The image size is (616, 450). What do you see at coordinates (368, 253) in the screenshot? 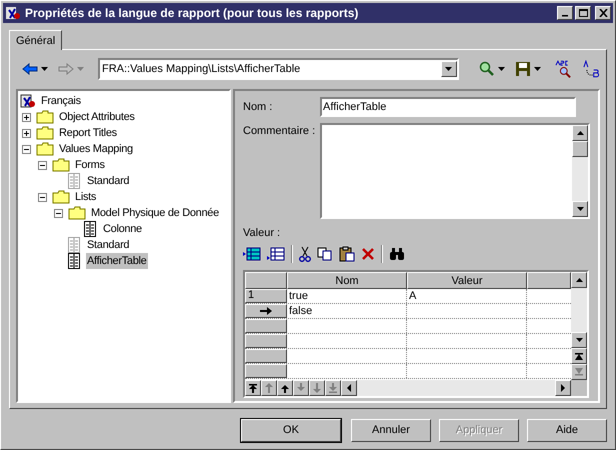
I see `delete-icon` at bounding box center [368, 253].